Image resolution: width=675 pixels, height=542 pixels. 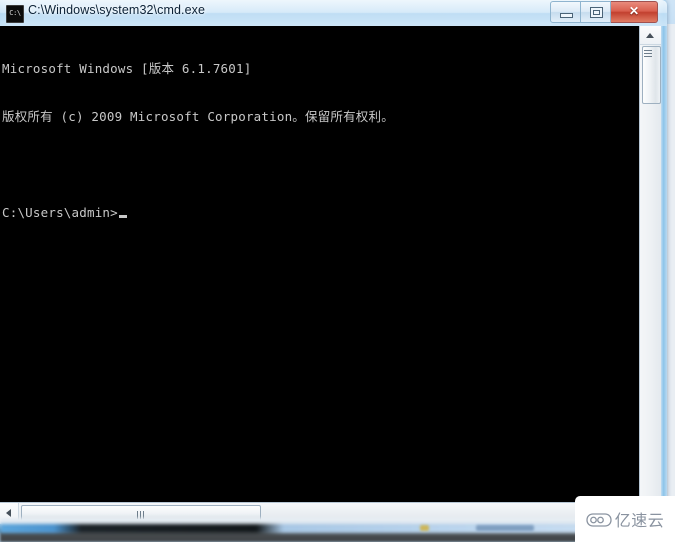 What do you see at coordinates (60, 212) in the screenshot?
I see `prompt-text: C:\Users\admin>` at bounding box center [60, 212].